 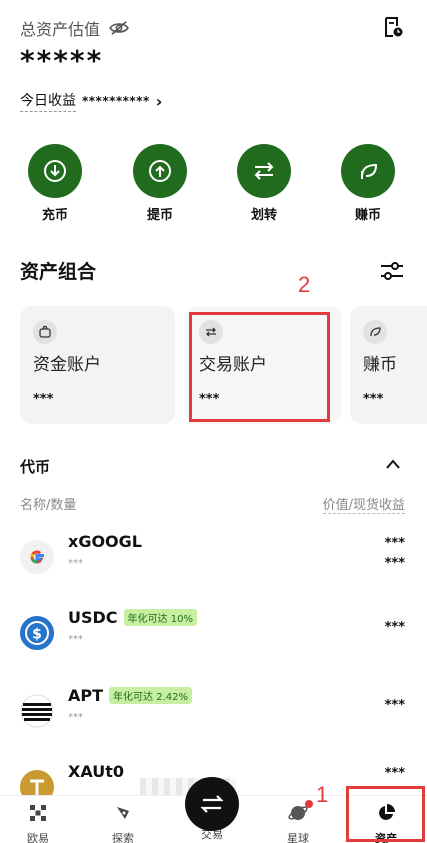 I want to click on trade-icon, so click(x=212, y=804).